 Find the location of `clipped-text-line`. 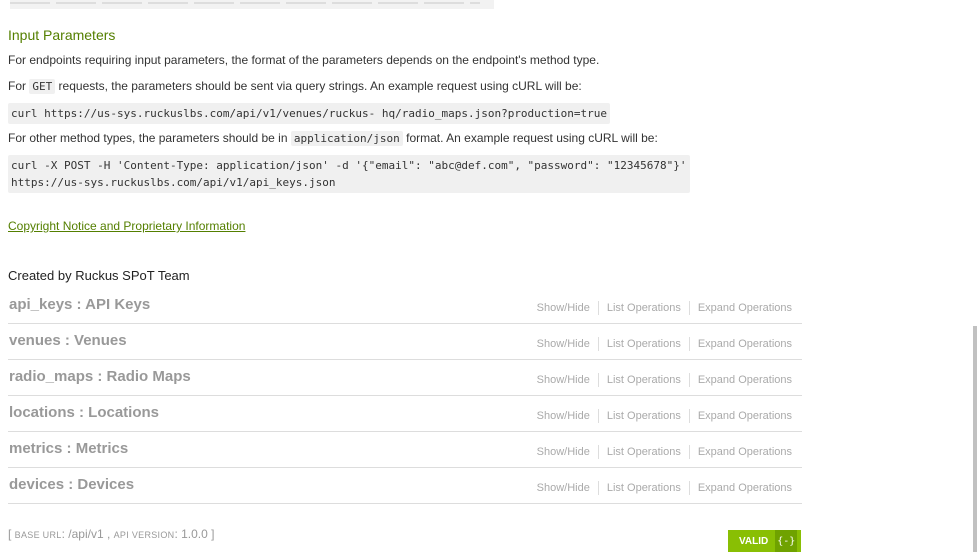

clipped-text-line is located at coordinates (252, 4).